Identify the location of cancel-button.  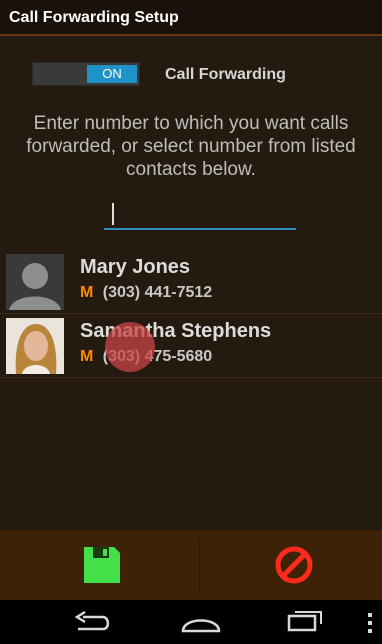
(291, 565).